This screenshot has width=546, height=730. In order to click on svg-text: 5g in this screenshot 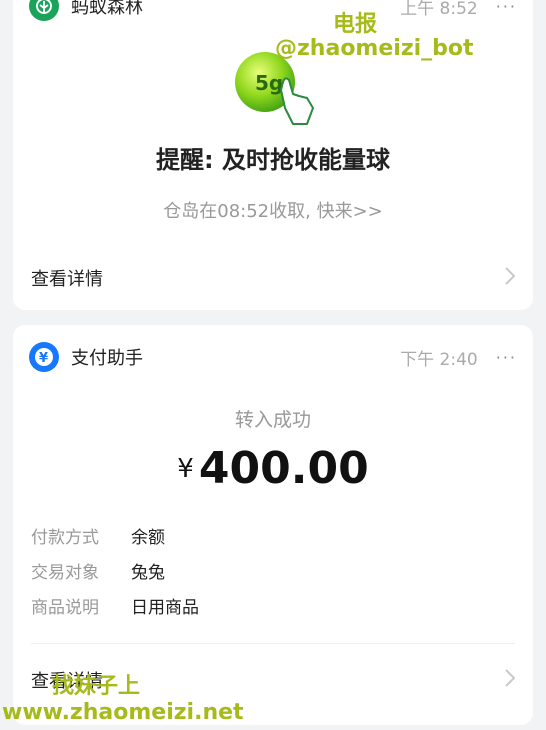, I will do `click(269, 83)`.